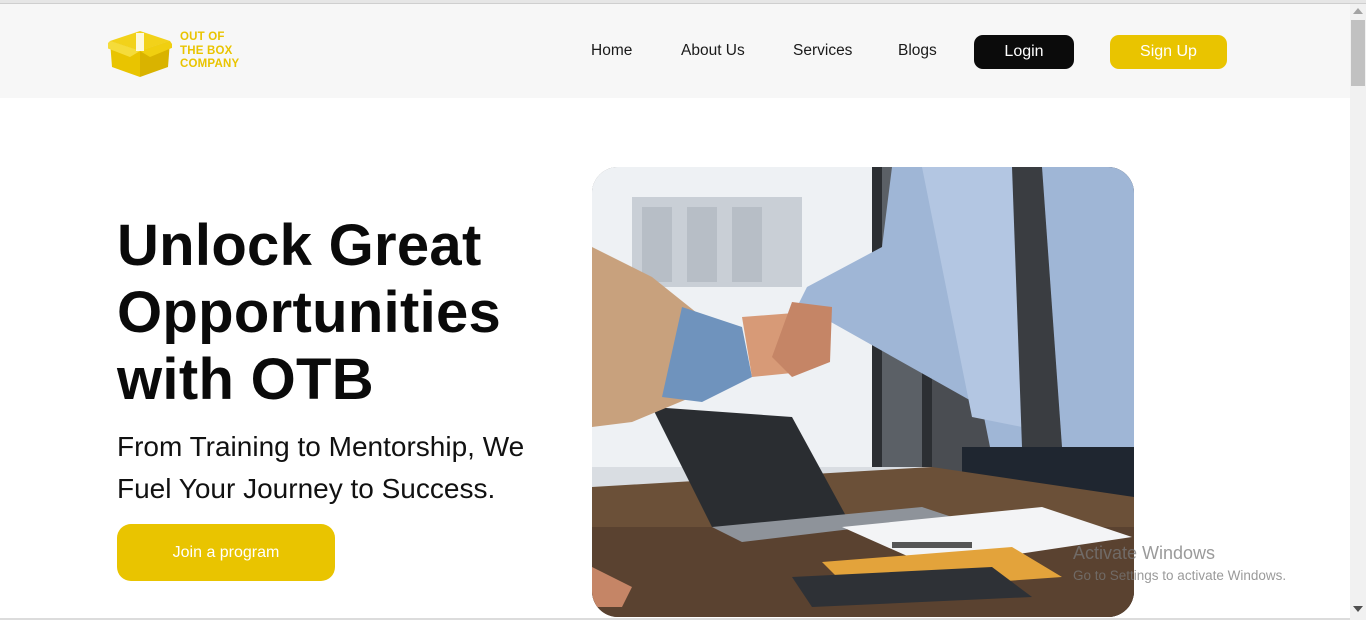 This screenshot has height=620, width=1366. What do you see at coordinates (245, 379) in the screenshot?
I see `hero-title-line-3: with OTB` at bounding box center [245, 379].